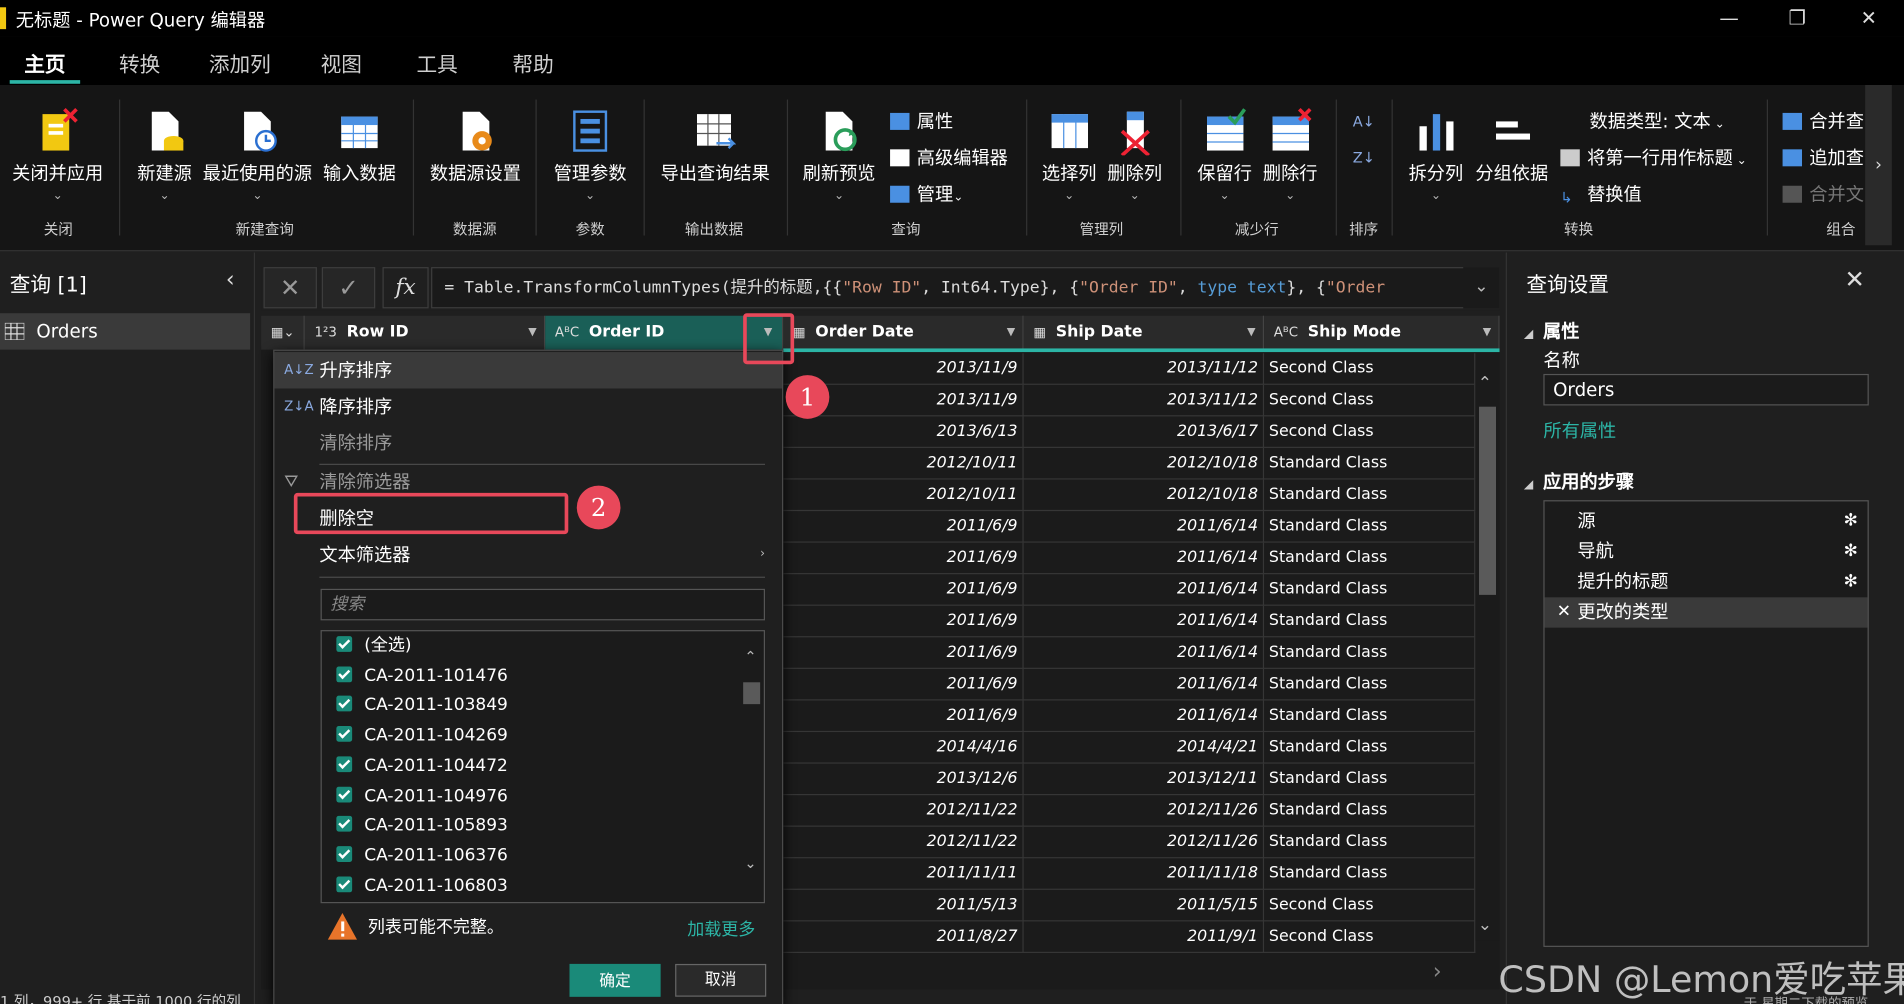  What do you see at coordinates (528, 443) in the screenshot?
I see `clear-sort-item: 清除排序` at bounding box center [528, 443].